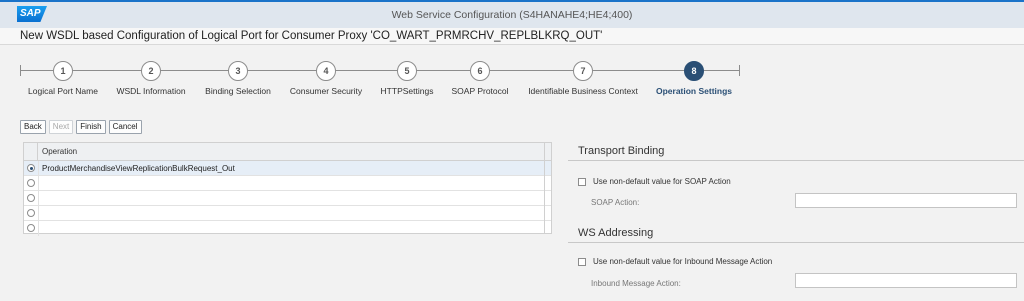 The width and height of the screenshot is (1024, 301). I want to click on roadmap-end-tick, so click(739, 70).